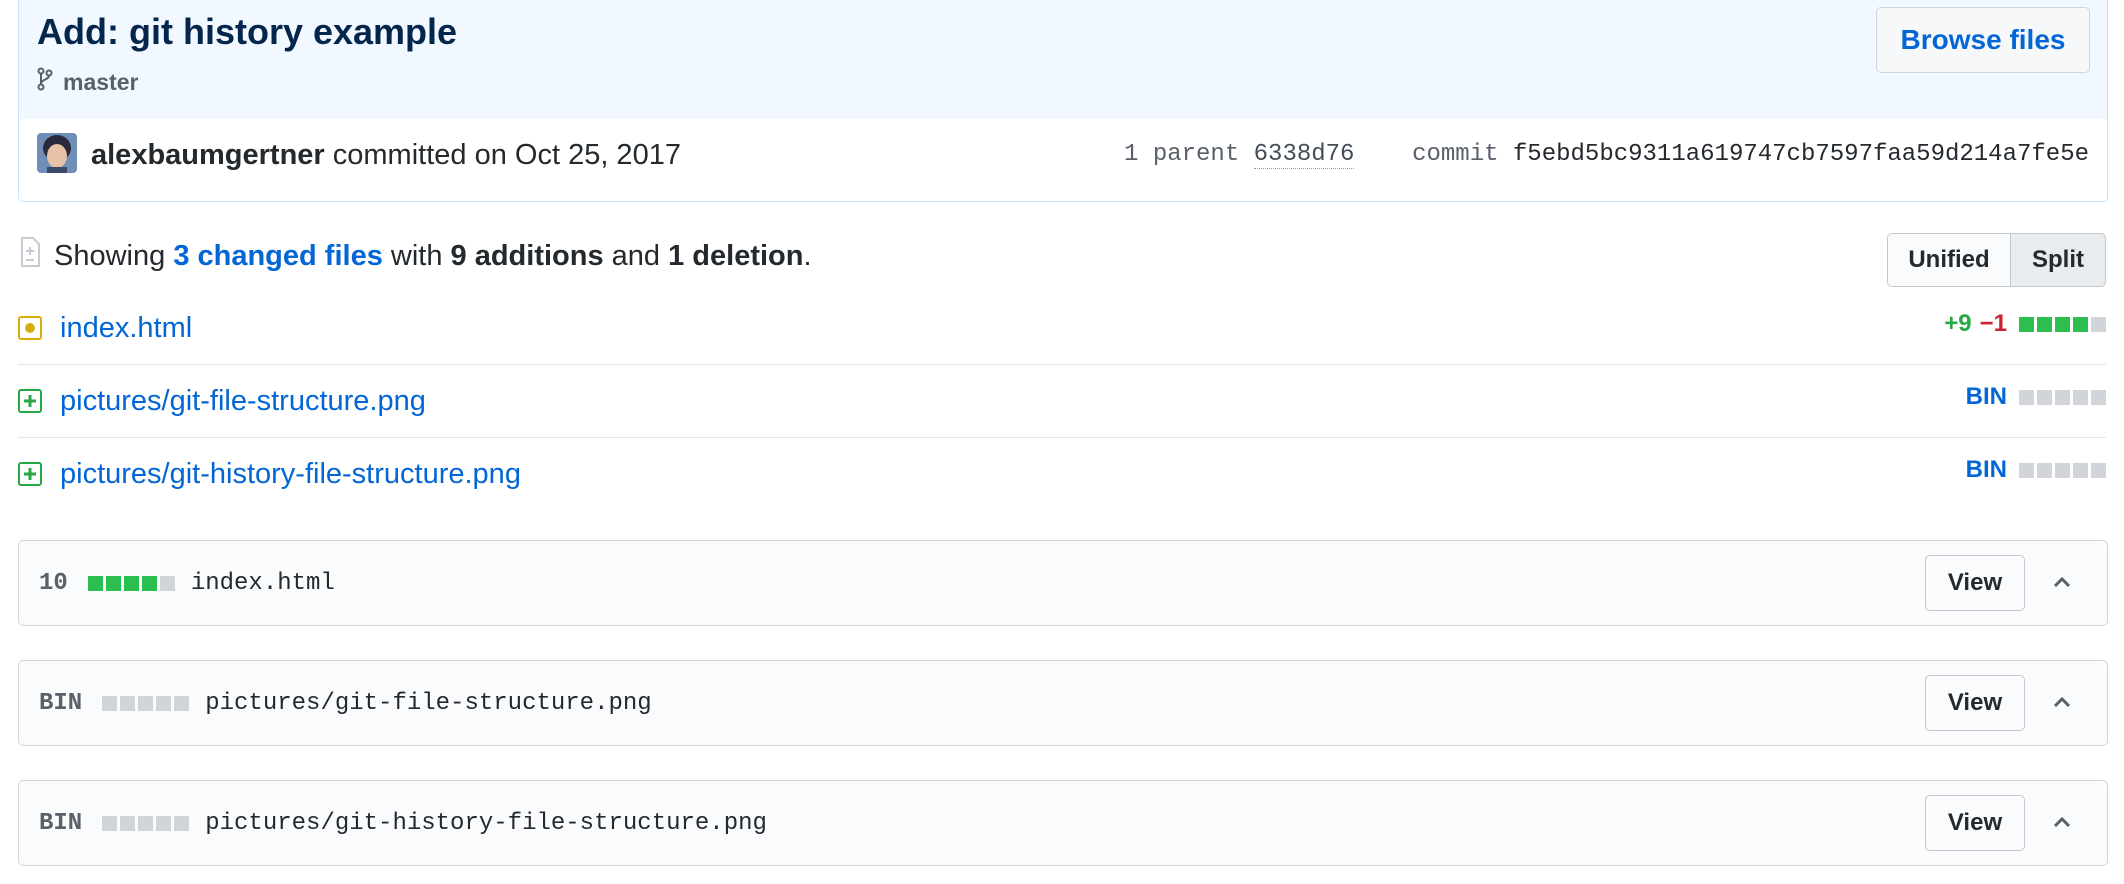 The image size is (2124, 884). Describe the element at coordinates (527, 255) in the screenshot. I see `additions-count: 9 additions` at that location.